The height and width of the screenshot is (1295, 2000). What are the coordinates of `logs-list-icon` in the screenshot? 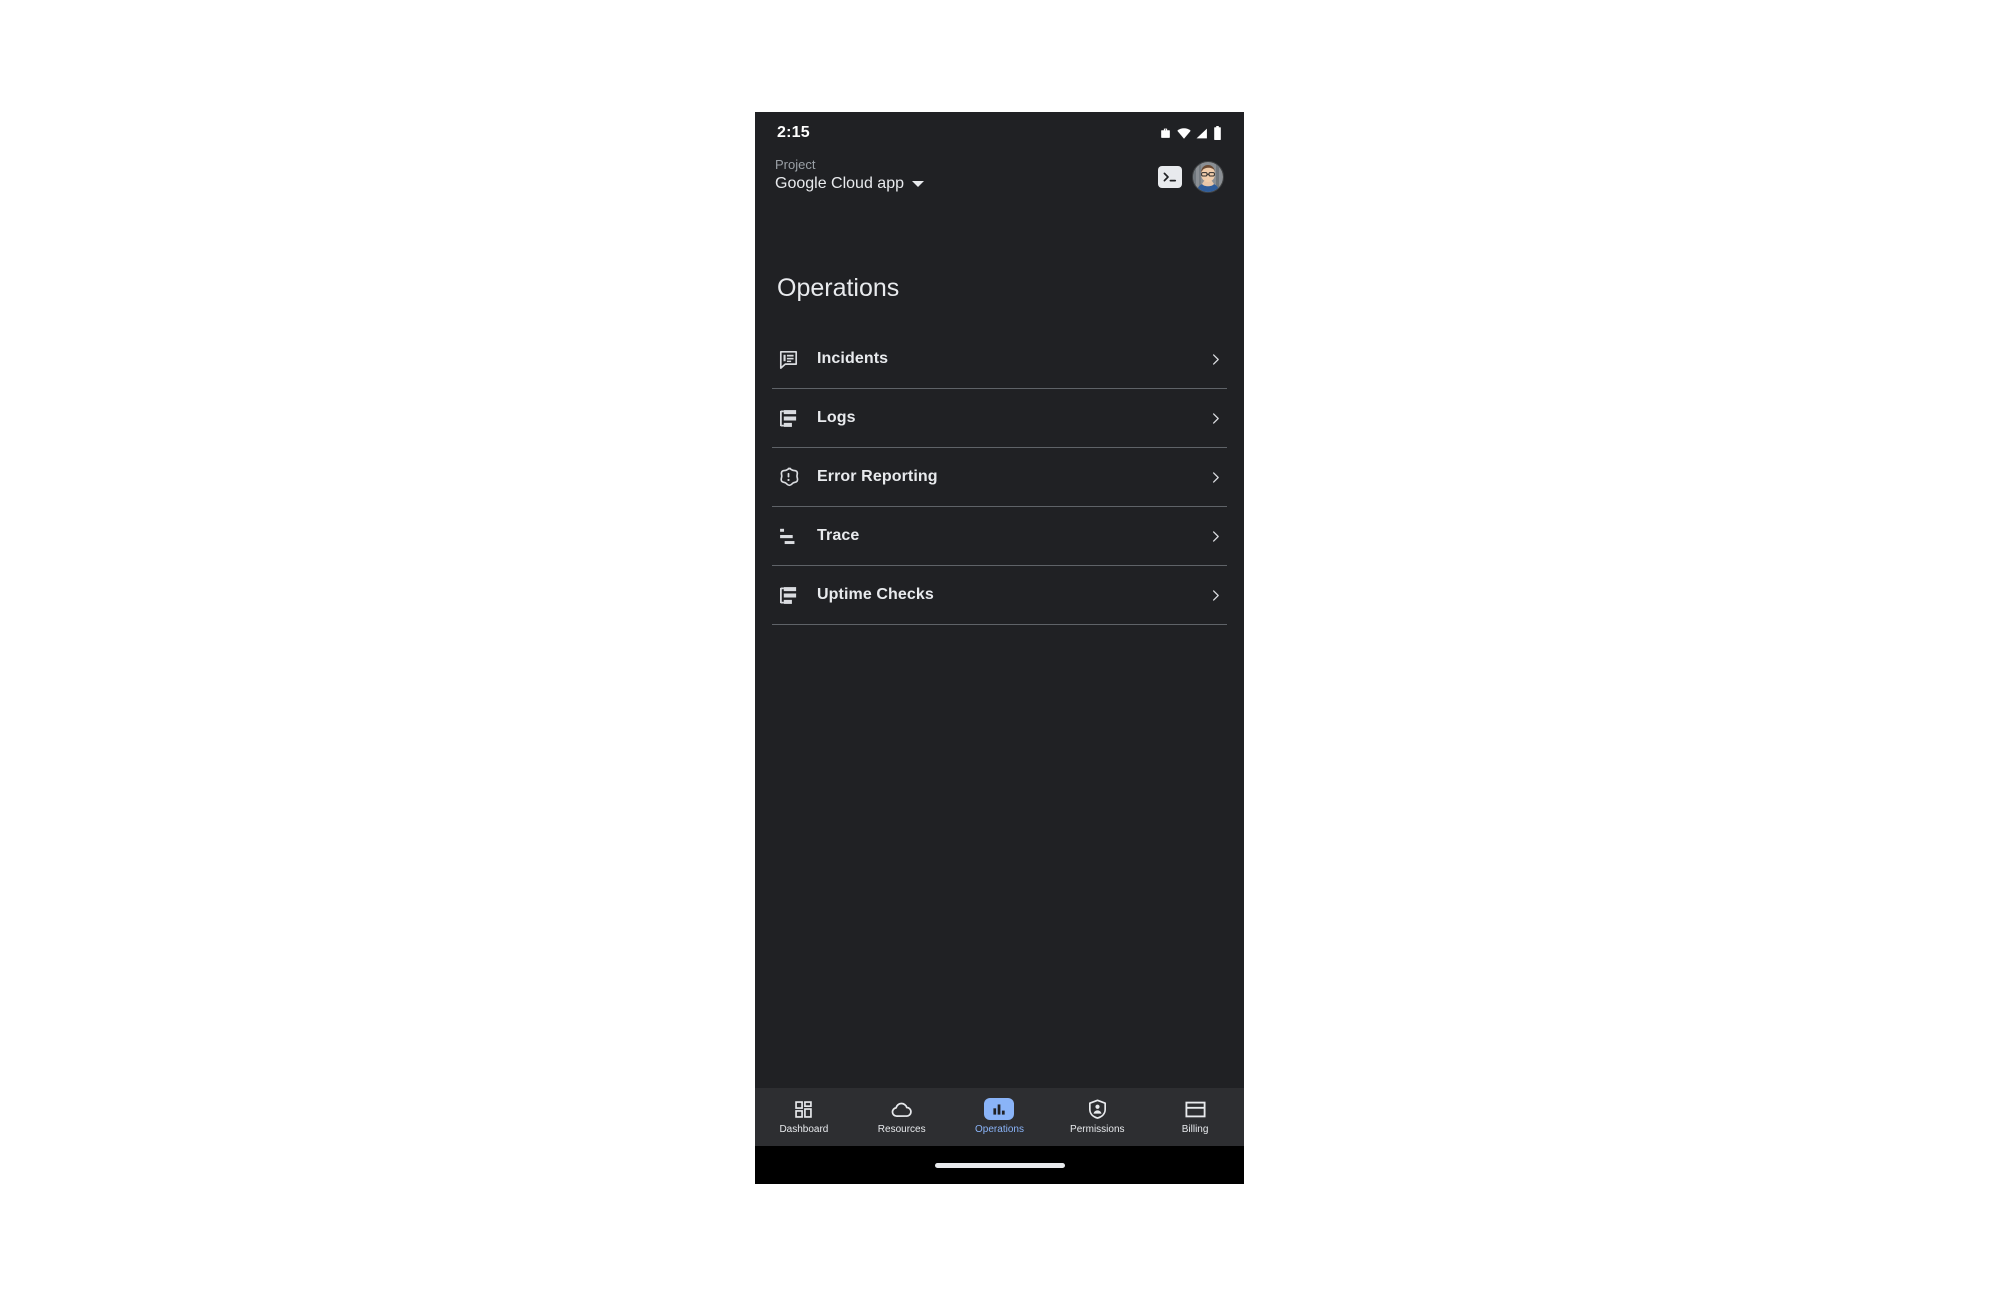 It's located at (788, 418).